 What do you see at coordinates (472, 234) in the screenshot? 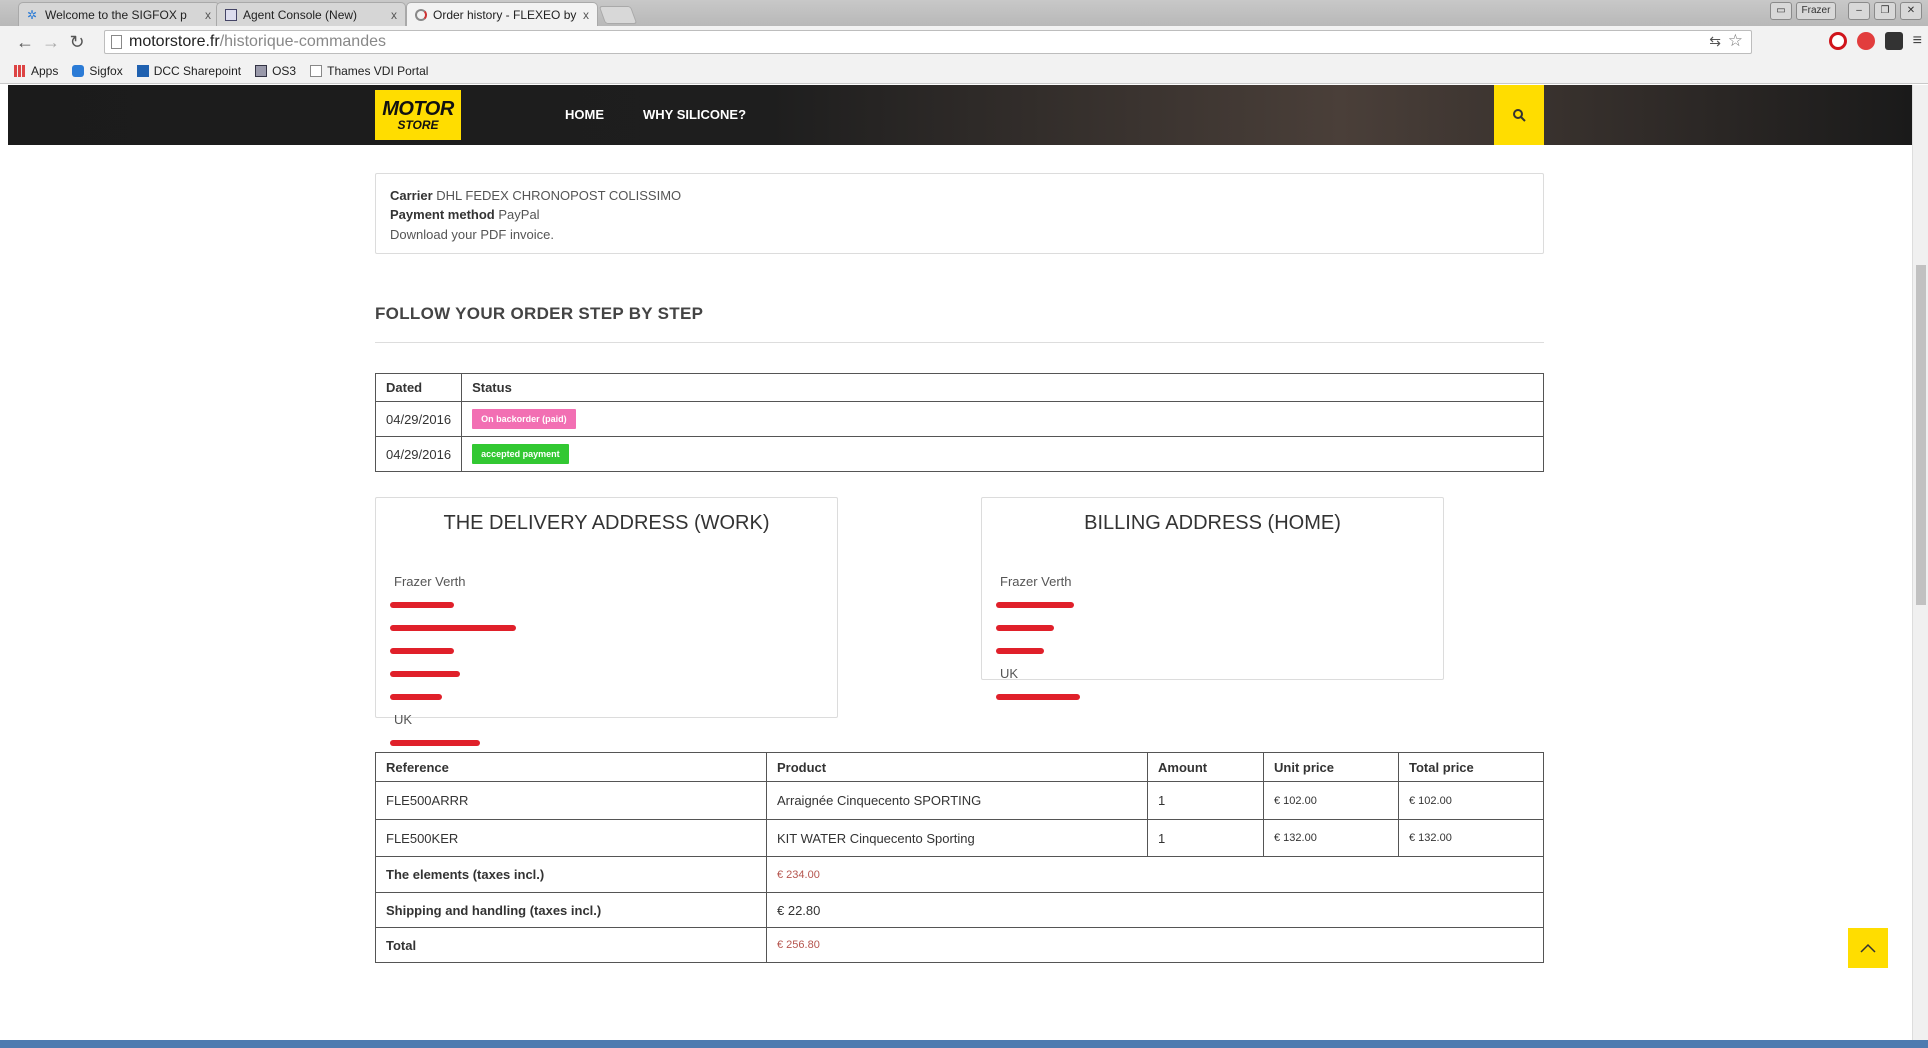
I see `pdf-invoice-link: Download your PDF invoice.` at bounding box center [472, 234].